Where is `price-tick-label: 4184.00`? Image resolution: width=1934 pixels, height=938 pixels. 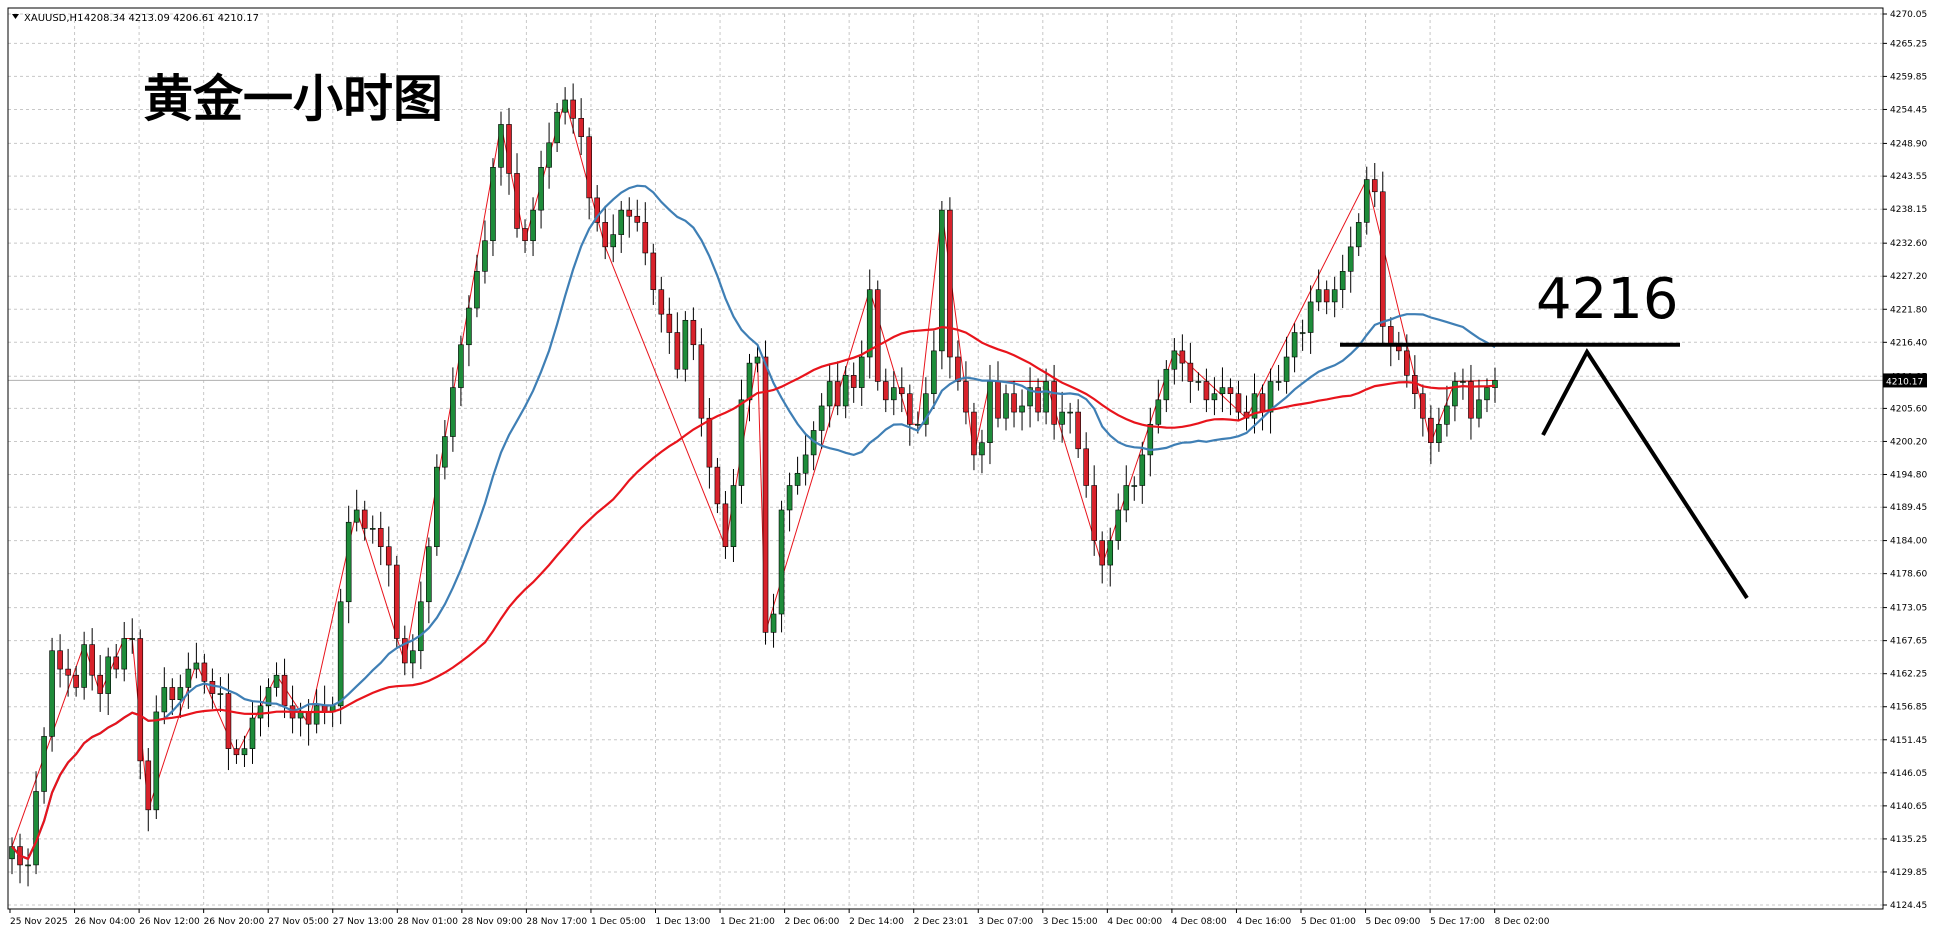 price-tick-label: 4184.00 is located at coordinates (1908, 542).